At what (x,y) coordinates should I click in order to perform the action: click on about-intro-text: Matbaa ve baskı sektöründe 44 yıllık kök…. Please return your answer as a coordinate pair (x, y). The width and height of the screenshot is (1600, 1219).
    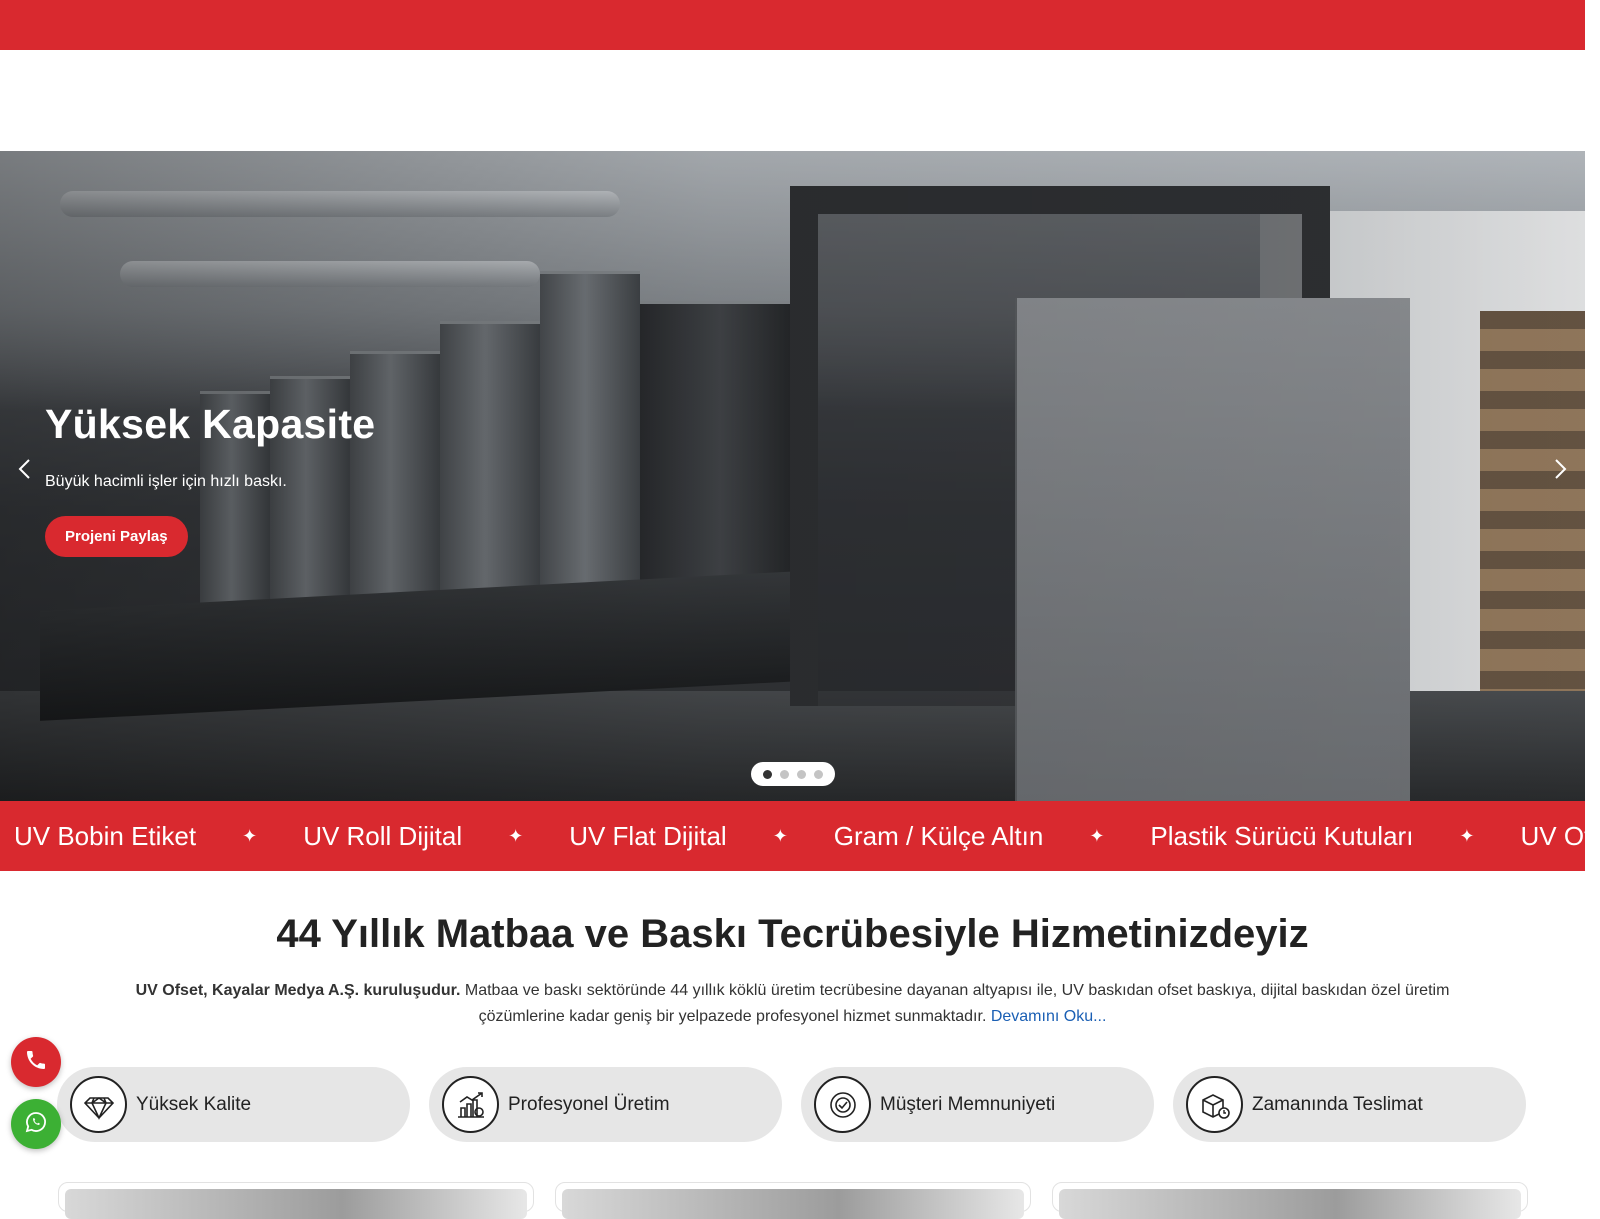
    Looking at the image, I should click on (955, 1003).